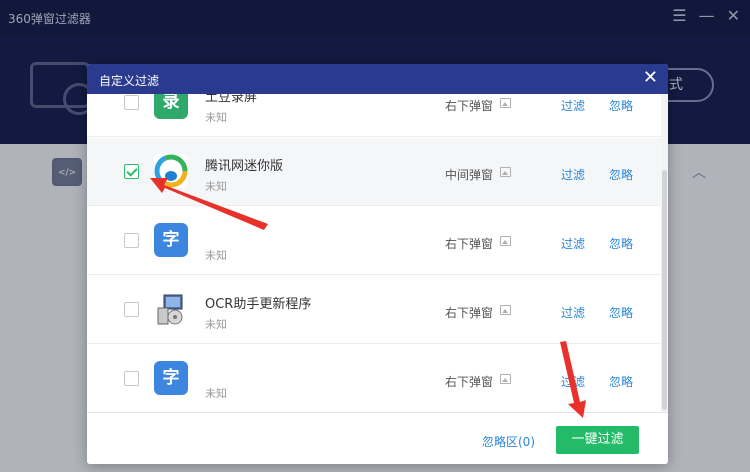 The height and width of the screenshot is (472, 750). I want to click on app-name: OCR助手更新程序, so click(258, 304).